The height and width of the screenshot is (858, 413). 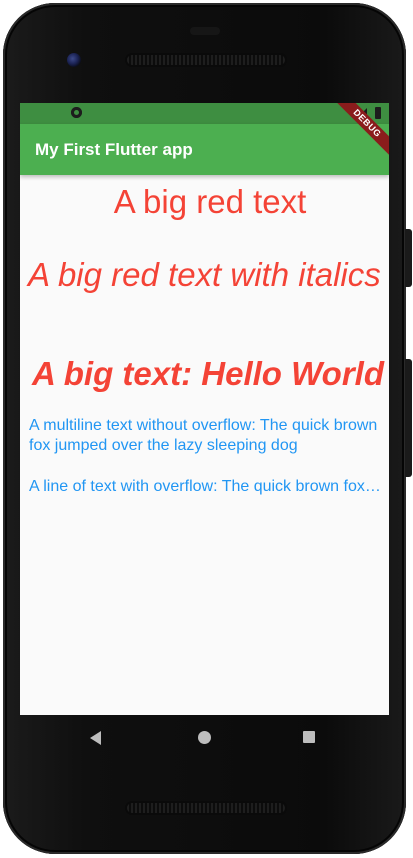 What do you see at coordinates (205, 31) in the screenshot?
I see `top-sensor` at bounding box center [205, 31].